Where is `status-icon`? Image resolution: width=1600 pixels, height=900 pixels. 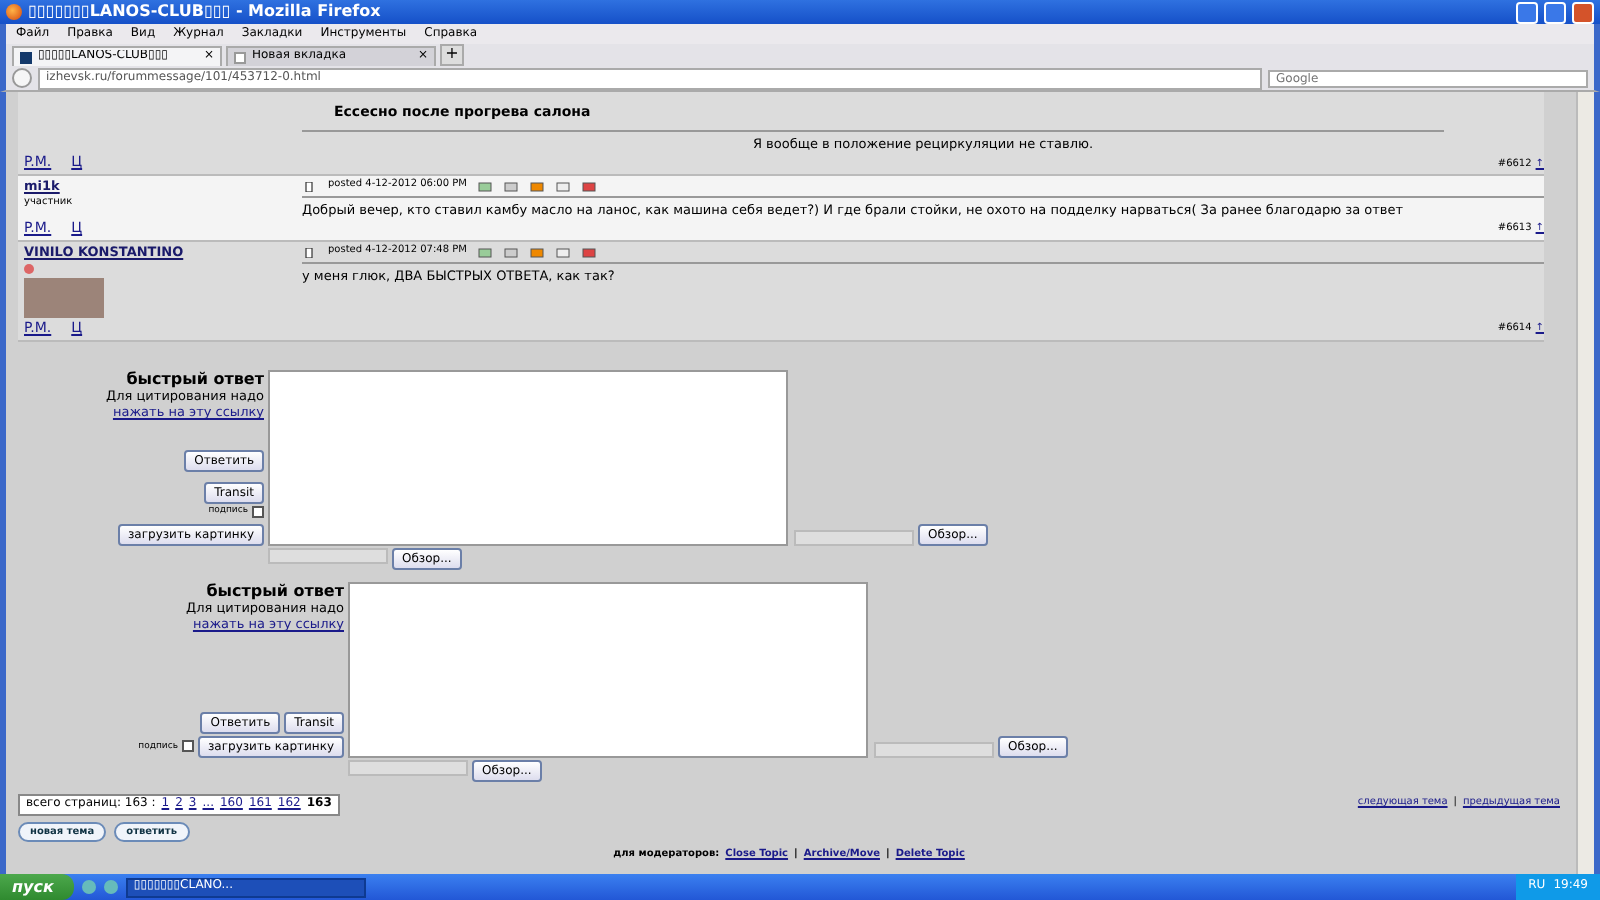 status-icon is located at coordinates (29, 268).